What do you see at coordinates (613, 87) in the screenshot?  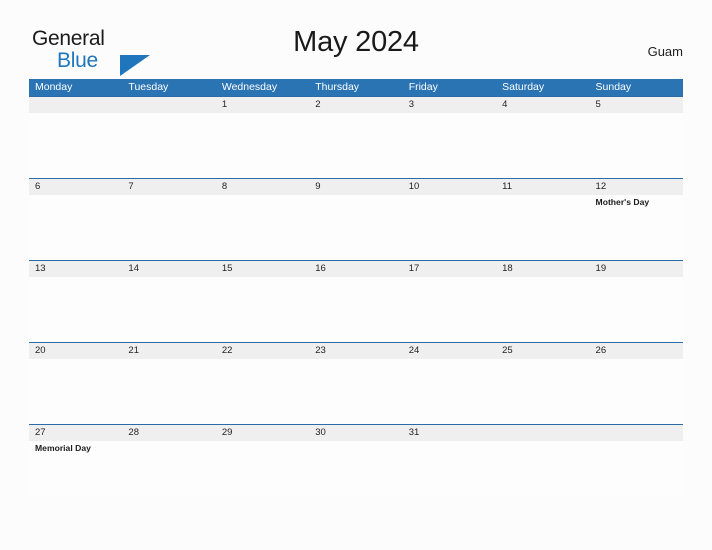 I see `weekday-header-sunday: Sunday` at bounding box center [613, 87].